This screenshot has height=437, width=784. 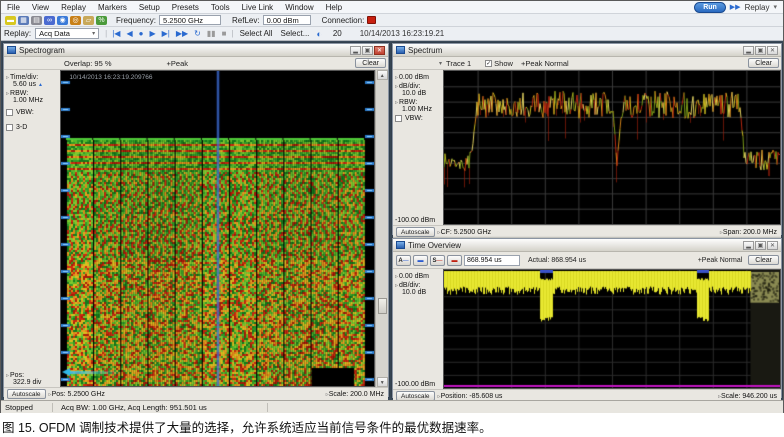 I want to click on cf-readout: CF: 5.2500 GHz, so click(x=466, y=232).